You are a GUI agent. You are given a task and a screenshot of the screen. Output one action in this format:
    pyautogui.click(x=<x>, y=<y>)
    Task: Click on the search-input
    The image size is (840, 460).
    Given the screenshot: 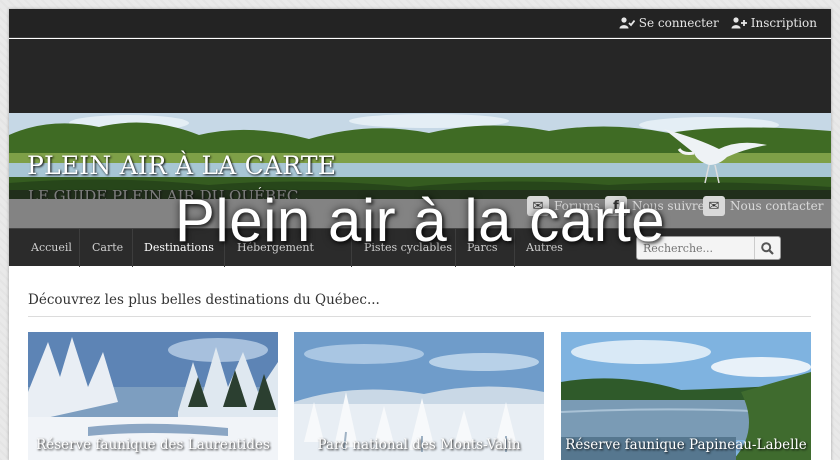 What is the action you would take?
    pyautogui.click(x=695, y=248)
    